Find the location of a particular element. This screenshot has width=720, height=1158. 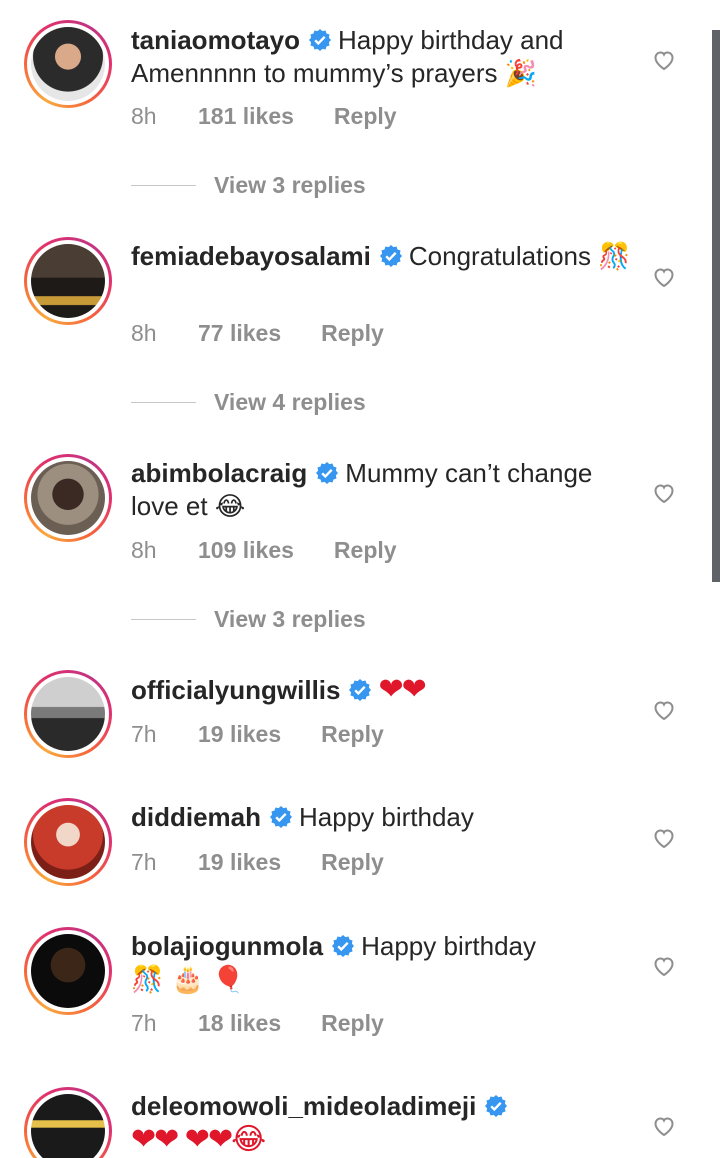

hearts-laughing-emoji: ❤❤ ❤❤😂 is located at coordinates (198, 1139).